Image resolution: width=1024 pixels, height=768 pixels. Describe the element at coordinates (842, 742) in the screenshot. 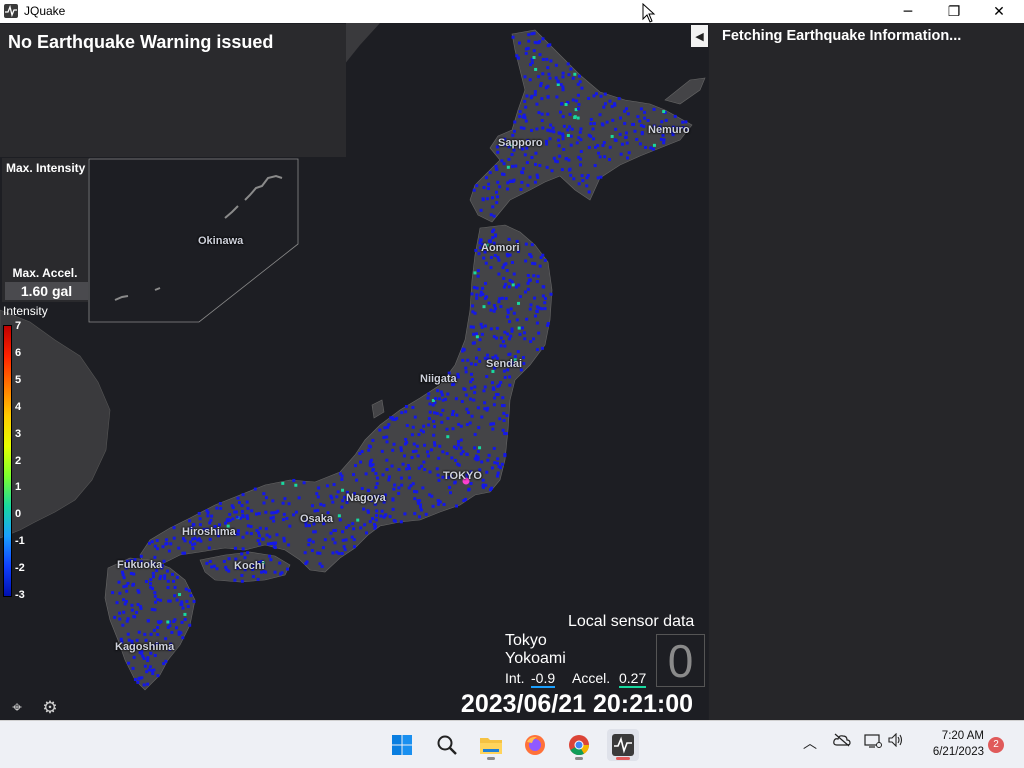

I see `onedrive-button` at that location.